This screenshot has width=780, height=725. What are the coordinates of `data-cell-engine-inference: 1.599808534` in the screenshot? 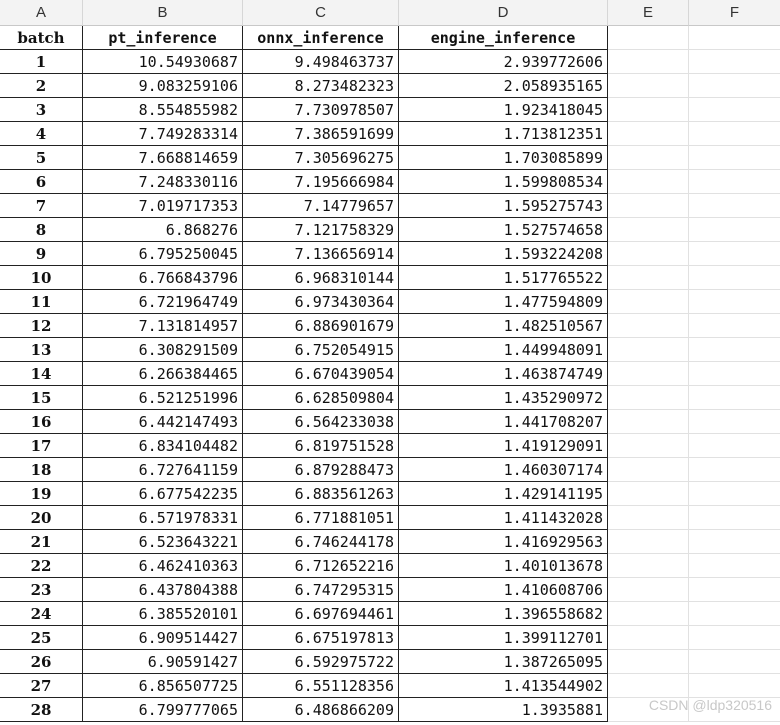 It's located at (503, 182).